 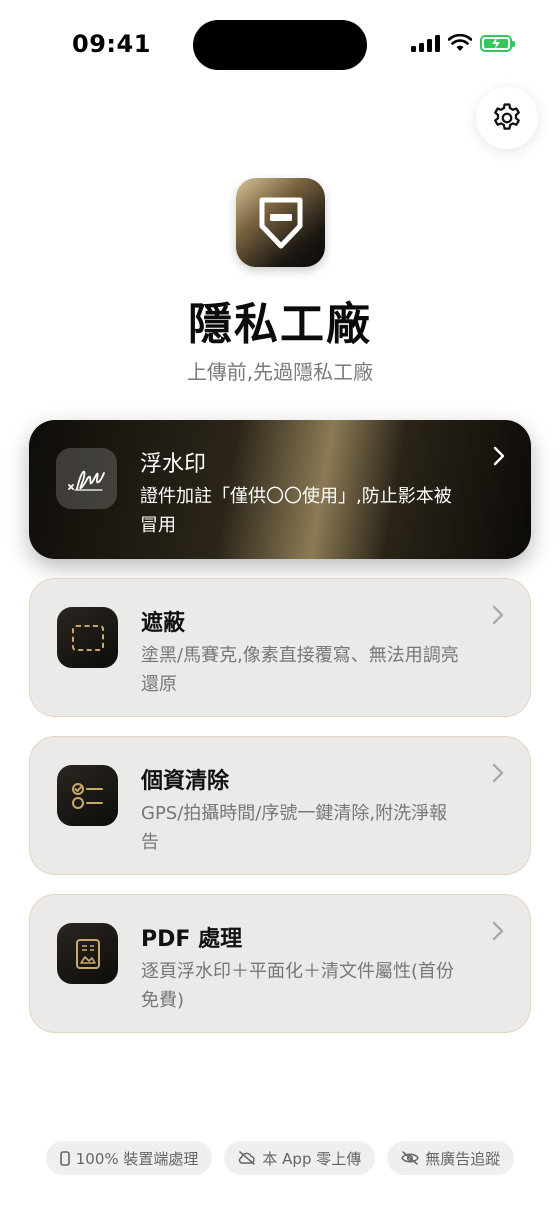 I want to click on card-title: 浮水印, so click(x=173, y=464).